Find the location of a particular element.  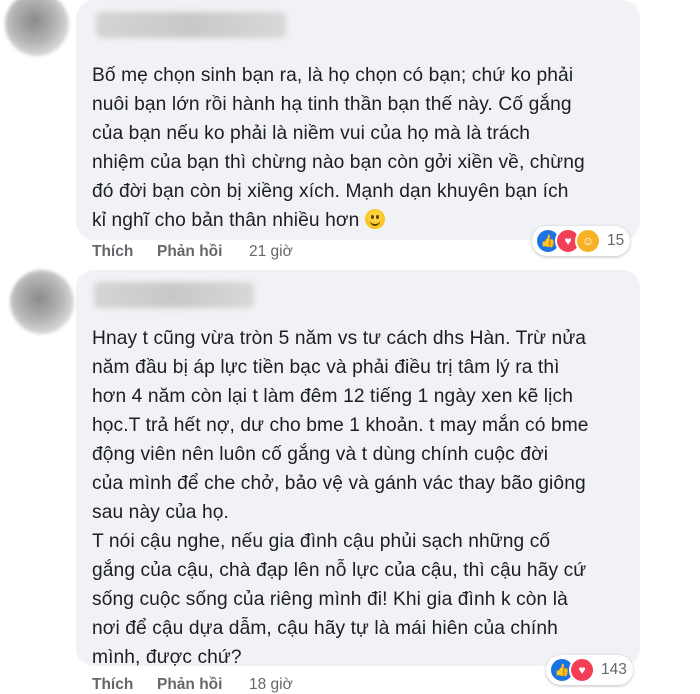

care-reaction-icon: ☺ is located at coordinates (588, 241).